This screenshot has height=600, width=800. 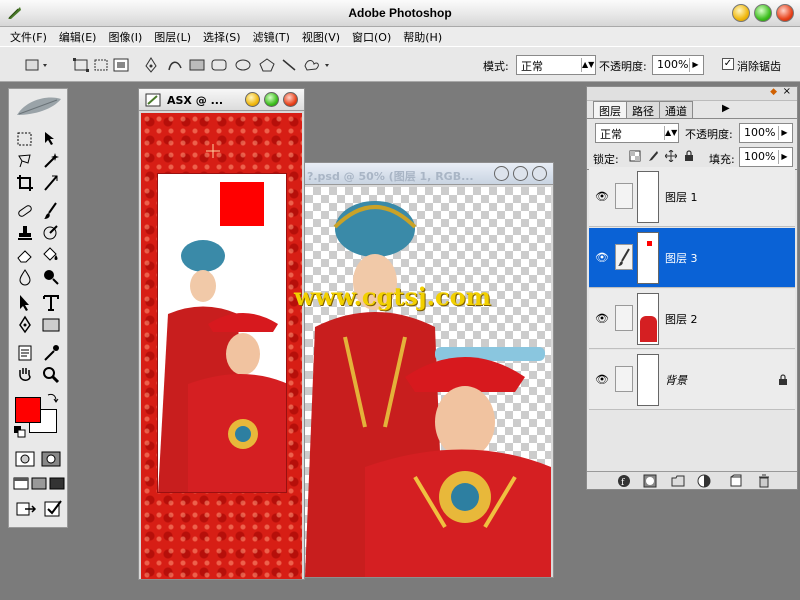 I want to click on screen-mode-menubar-icon, so click(x=39, y=483).